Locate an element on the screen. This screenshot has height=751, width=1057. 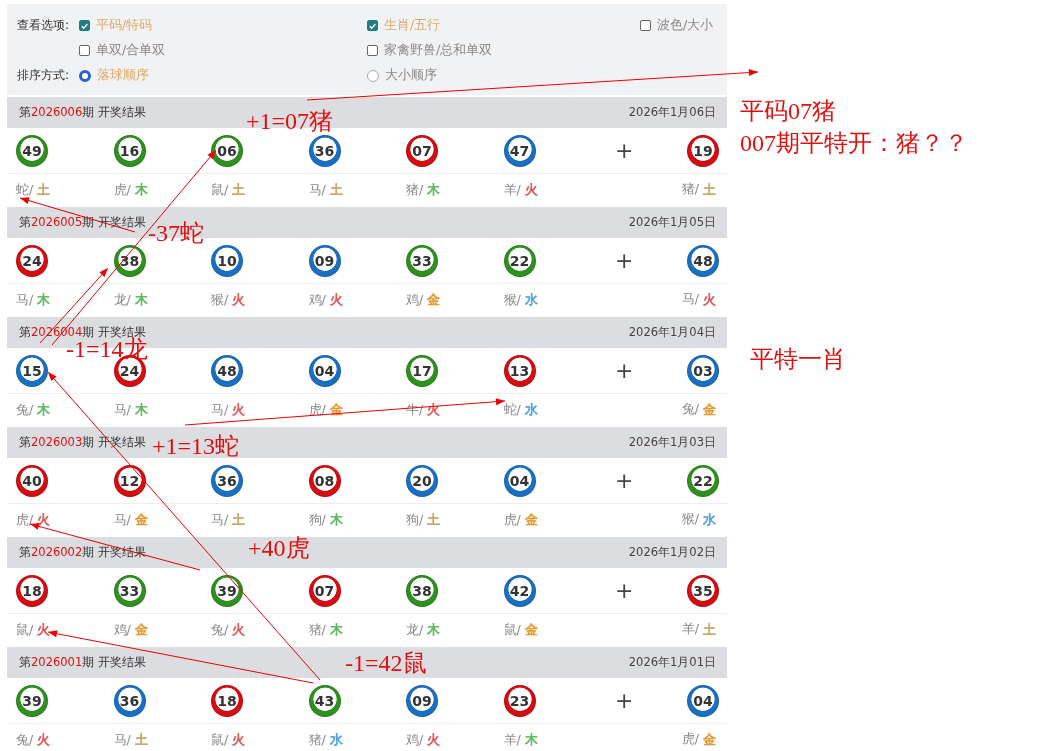
number-ball: 47 is located at coordinates (519, 150).